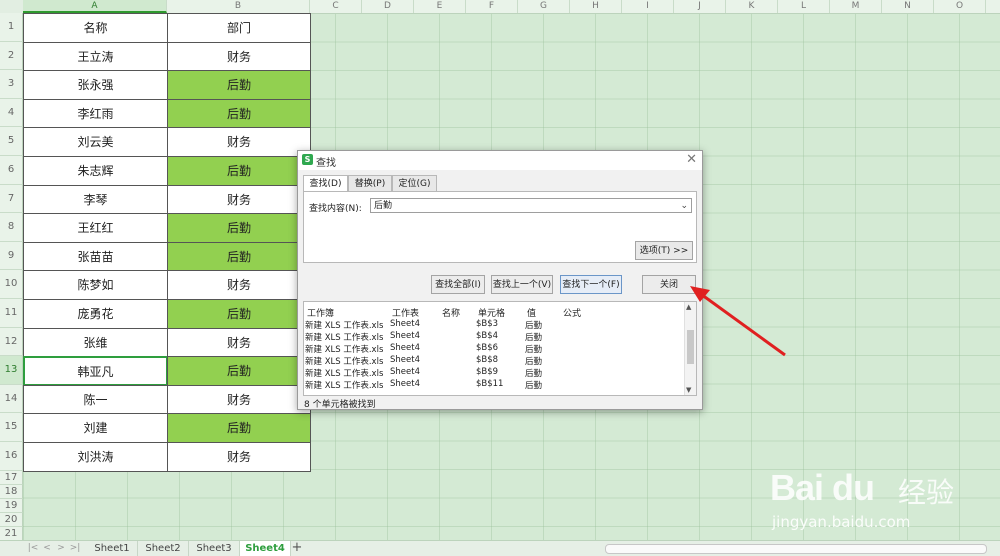 Image resolution: width=1000 pixels, height=556 pixels. What do you see at coordinates (95, 314) in the screenshot?
I see `name-cell: 庞勇花` at bounding box center [95, 314].